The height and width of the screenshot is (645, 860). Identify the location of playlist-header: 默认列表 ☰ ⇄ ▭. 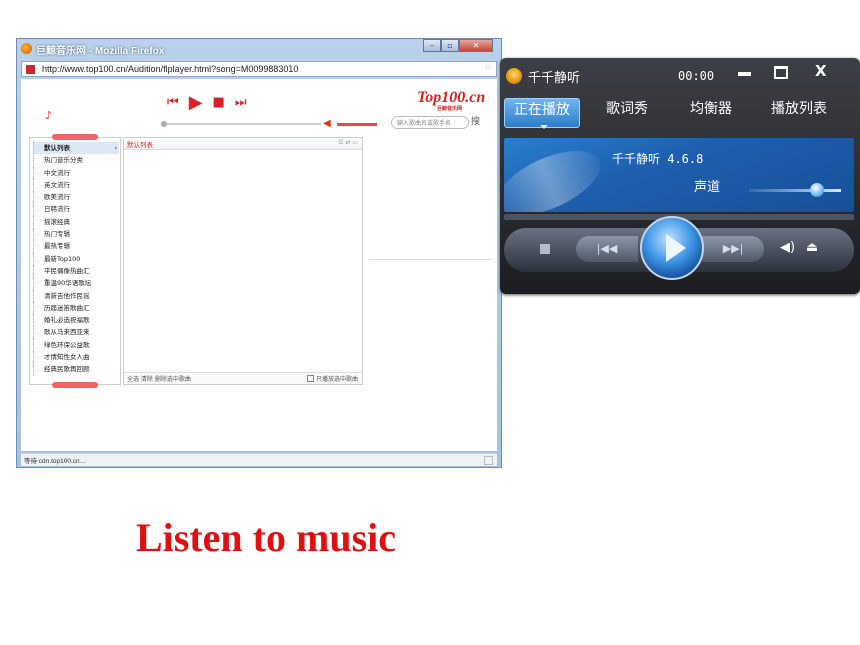
(243, 144).